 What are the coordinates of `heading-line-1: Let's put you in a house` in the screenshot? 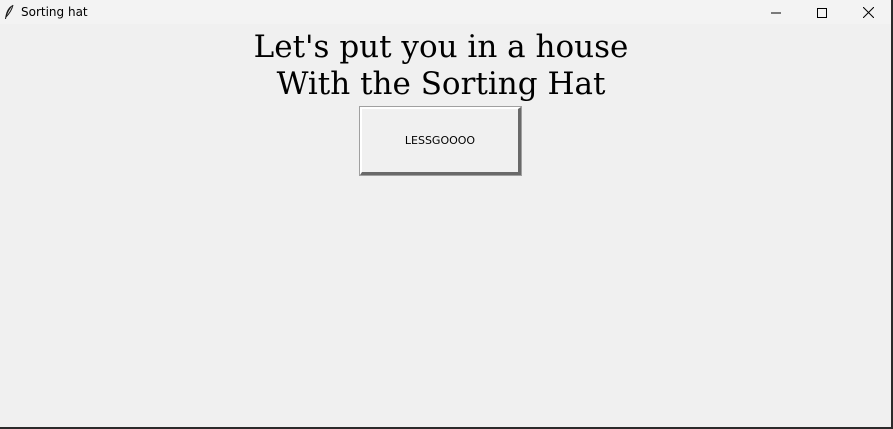 It's located at (441, 47).